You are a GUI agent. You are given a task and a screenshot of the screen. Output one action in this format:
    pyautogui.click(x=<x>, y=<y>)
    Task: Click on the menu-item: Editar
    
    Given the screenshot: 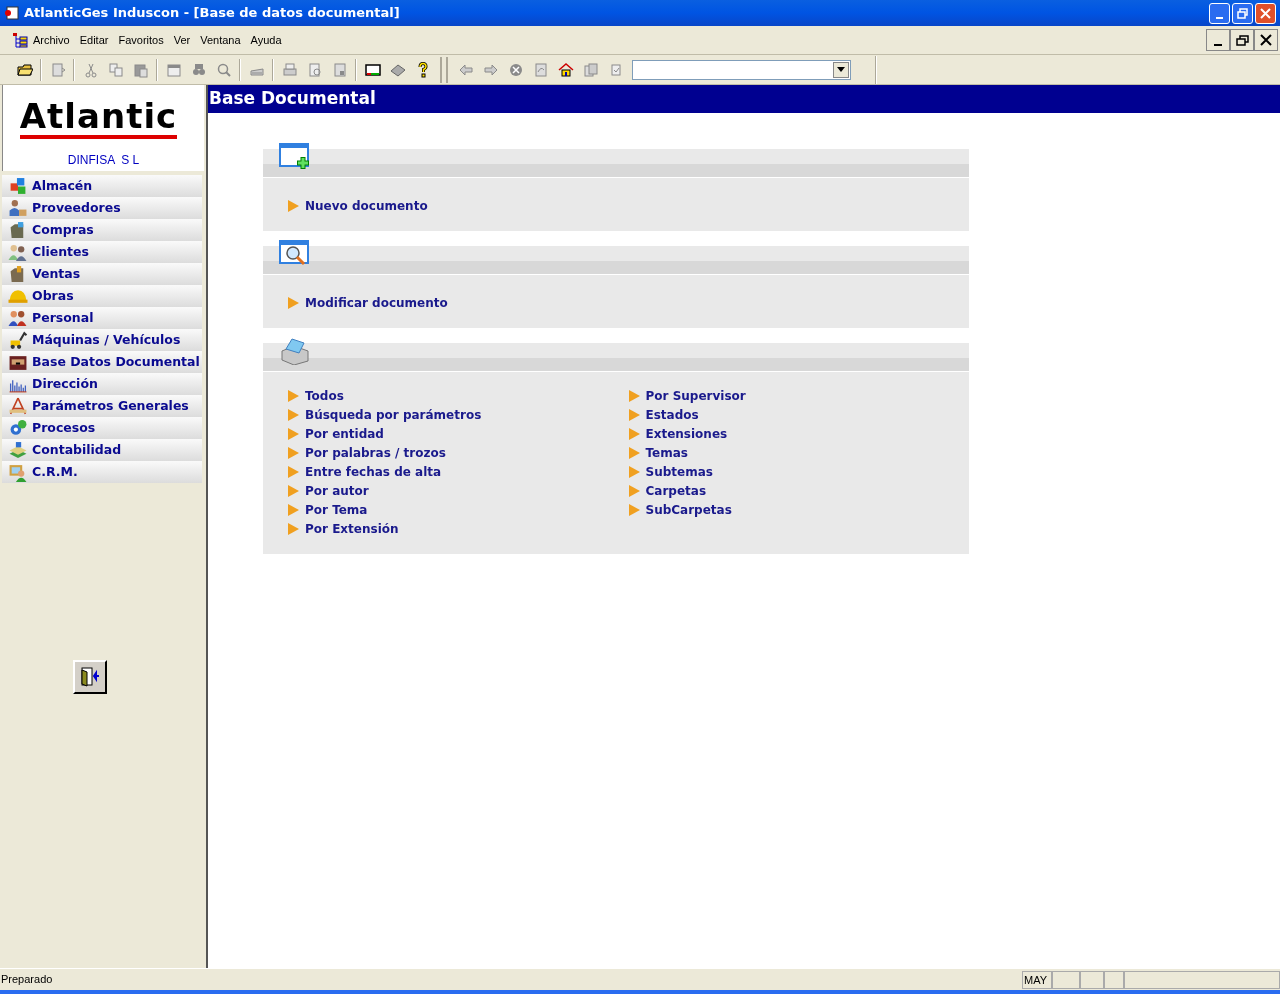 What is the action you would take?
    pyautogui.click(x=94, y=40)
    